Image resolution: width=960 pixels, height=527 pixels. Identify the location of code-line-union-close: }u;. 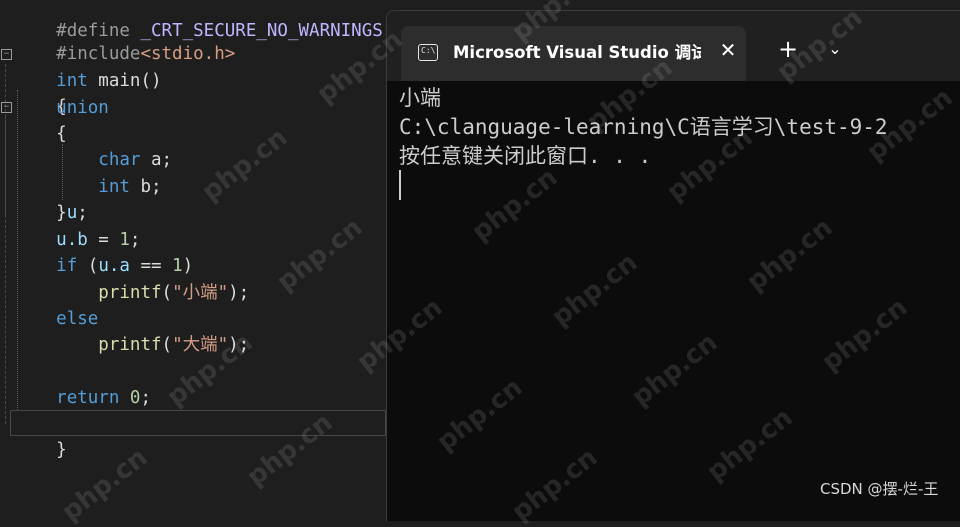
(51, 213).